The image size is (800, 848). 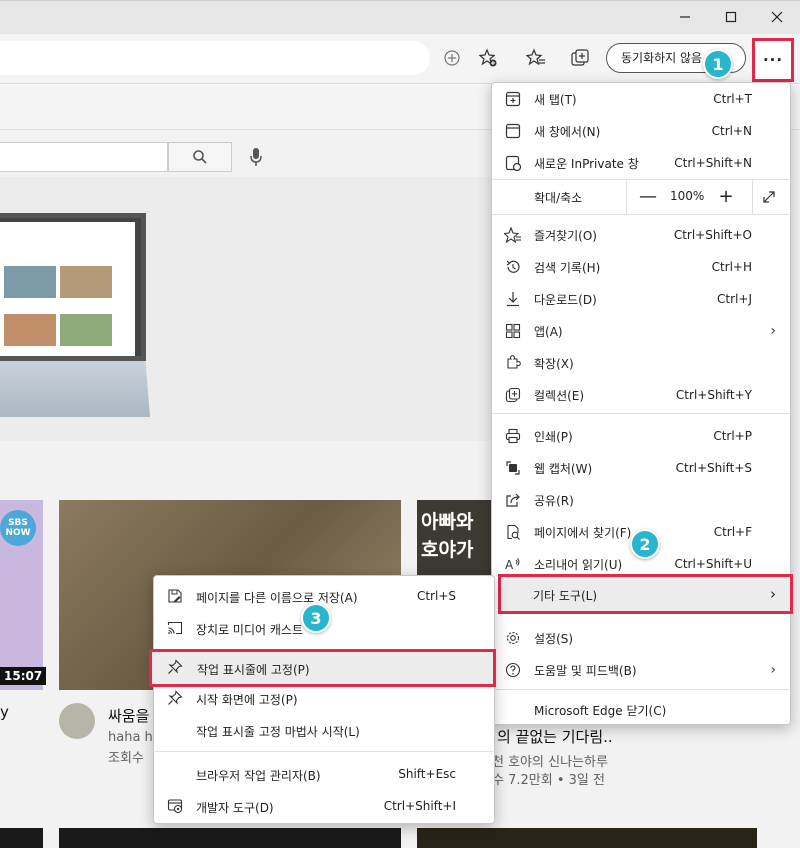 What do you see at coordinates (554, 500) in the screenshot?
I see `menu-item-label: 공유(R)` at bounding box center [554, 500].